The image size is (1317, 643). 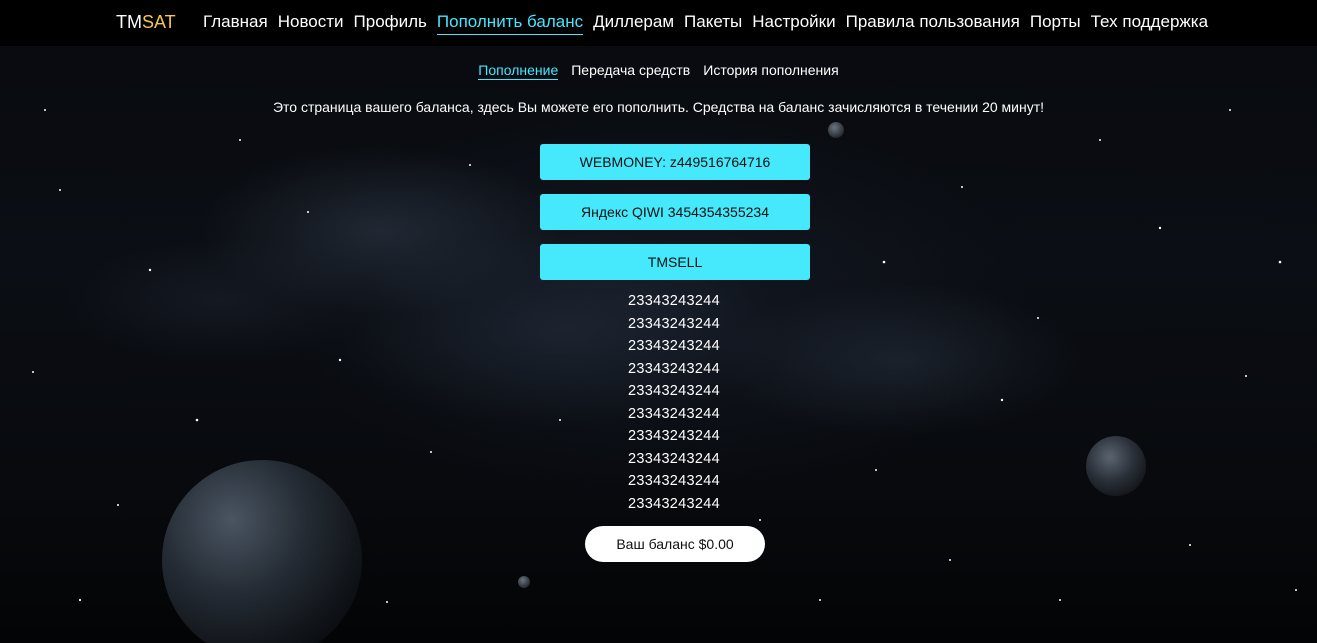 What do you see at coordinates (159, 22) in the screenshot?
I see `logo-text-sat: SAT` at bounding box center [159, 22].